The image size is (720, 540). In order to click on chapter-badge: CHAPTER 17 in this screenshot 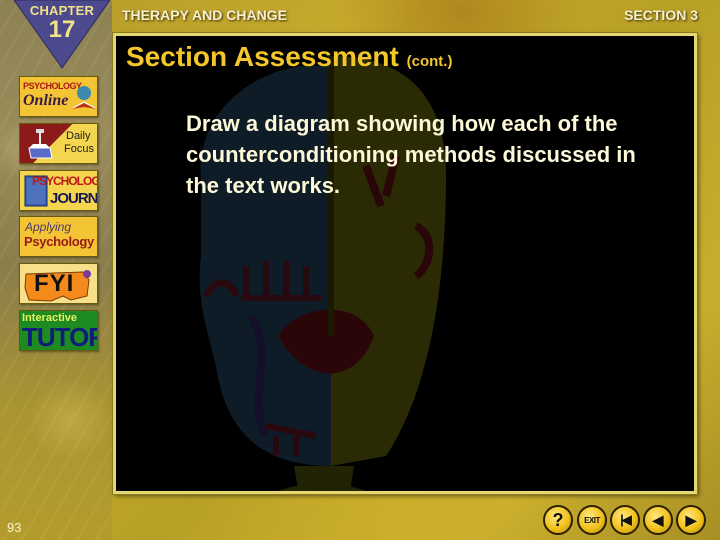, I will do `click(62, 35)`.